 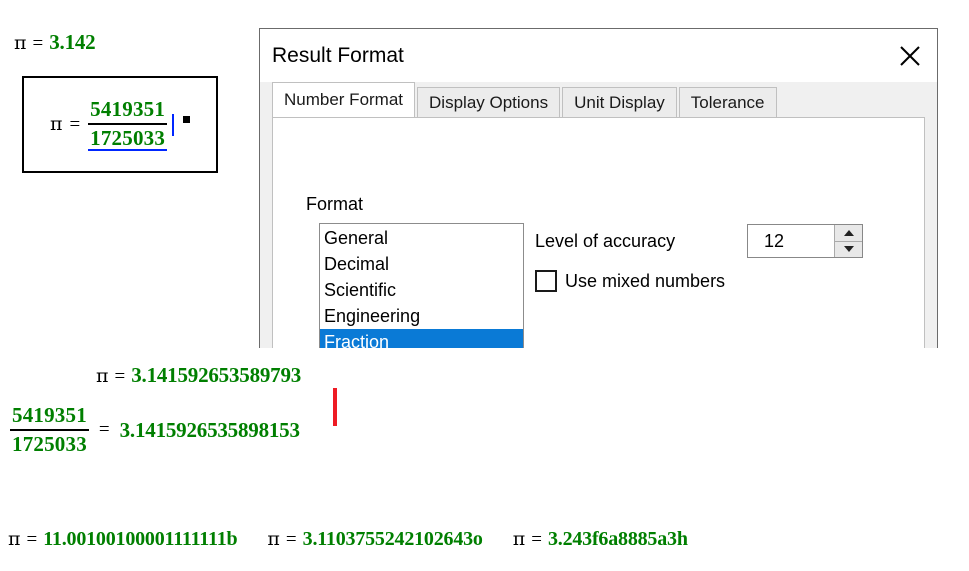 I want to click on octal-result: π = 3.1103755242102643o, so click(x=375, y=539).